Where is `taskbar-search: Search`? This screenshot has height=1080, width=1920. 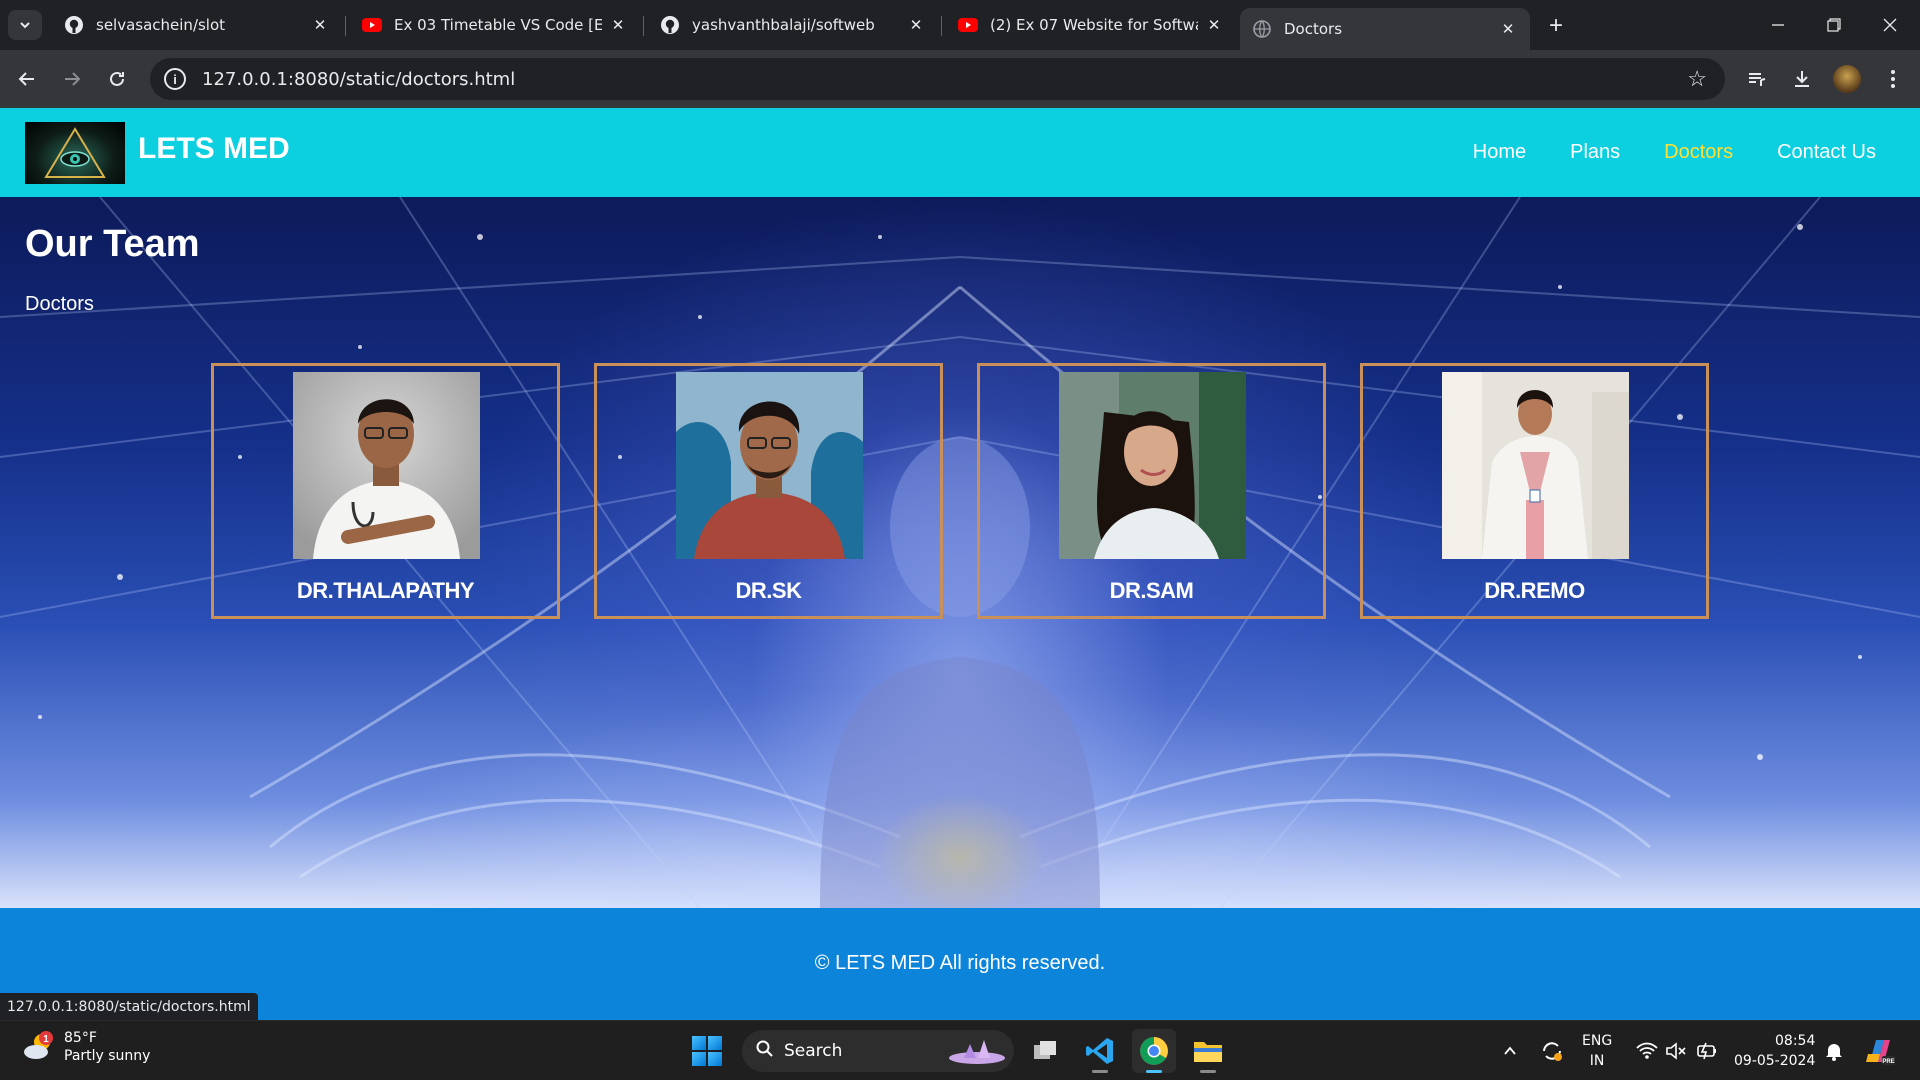 taskbar-search: Search is located at coordinates (878, 1051).